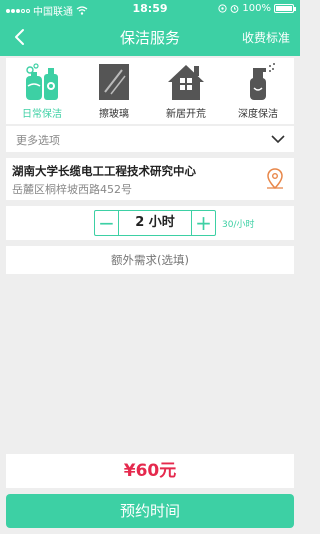 Image resolution: width=320 pixels, height=534 pixels. What do you see at coordinates (203, 223) in the screenshot?
I see `increase-button: +` at bounding box center [203, 223].